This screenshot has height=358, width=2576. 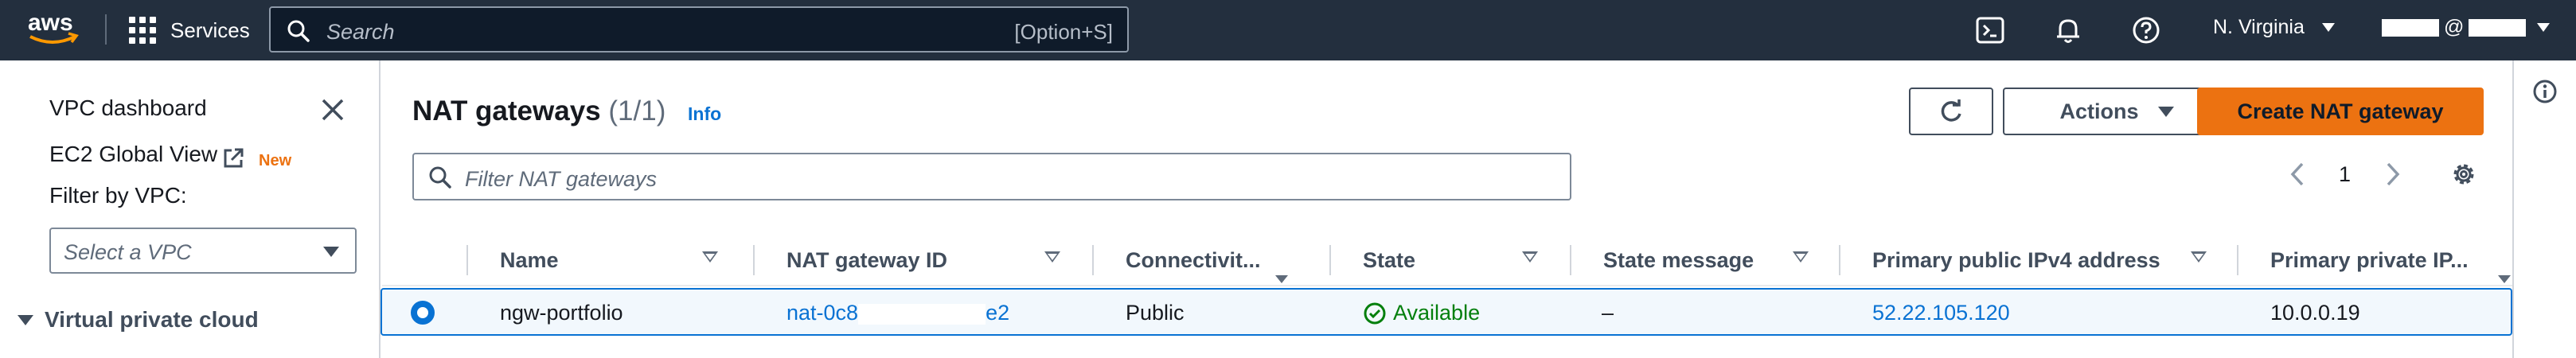 I want to click on cell-nat-gateway-id: nat-0c8 e2, so click(x=897, y=313).